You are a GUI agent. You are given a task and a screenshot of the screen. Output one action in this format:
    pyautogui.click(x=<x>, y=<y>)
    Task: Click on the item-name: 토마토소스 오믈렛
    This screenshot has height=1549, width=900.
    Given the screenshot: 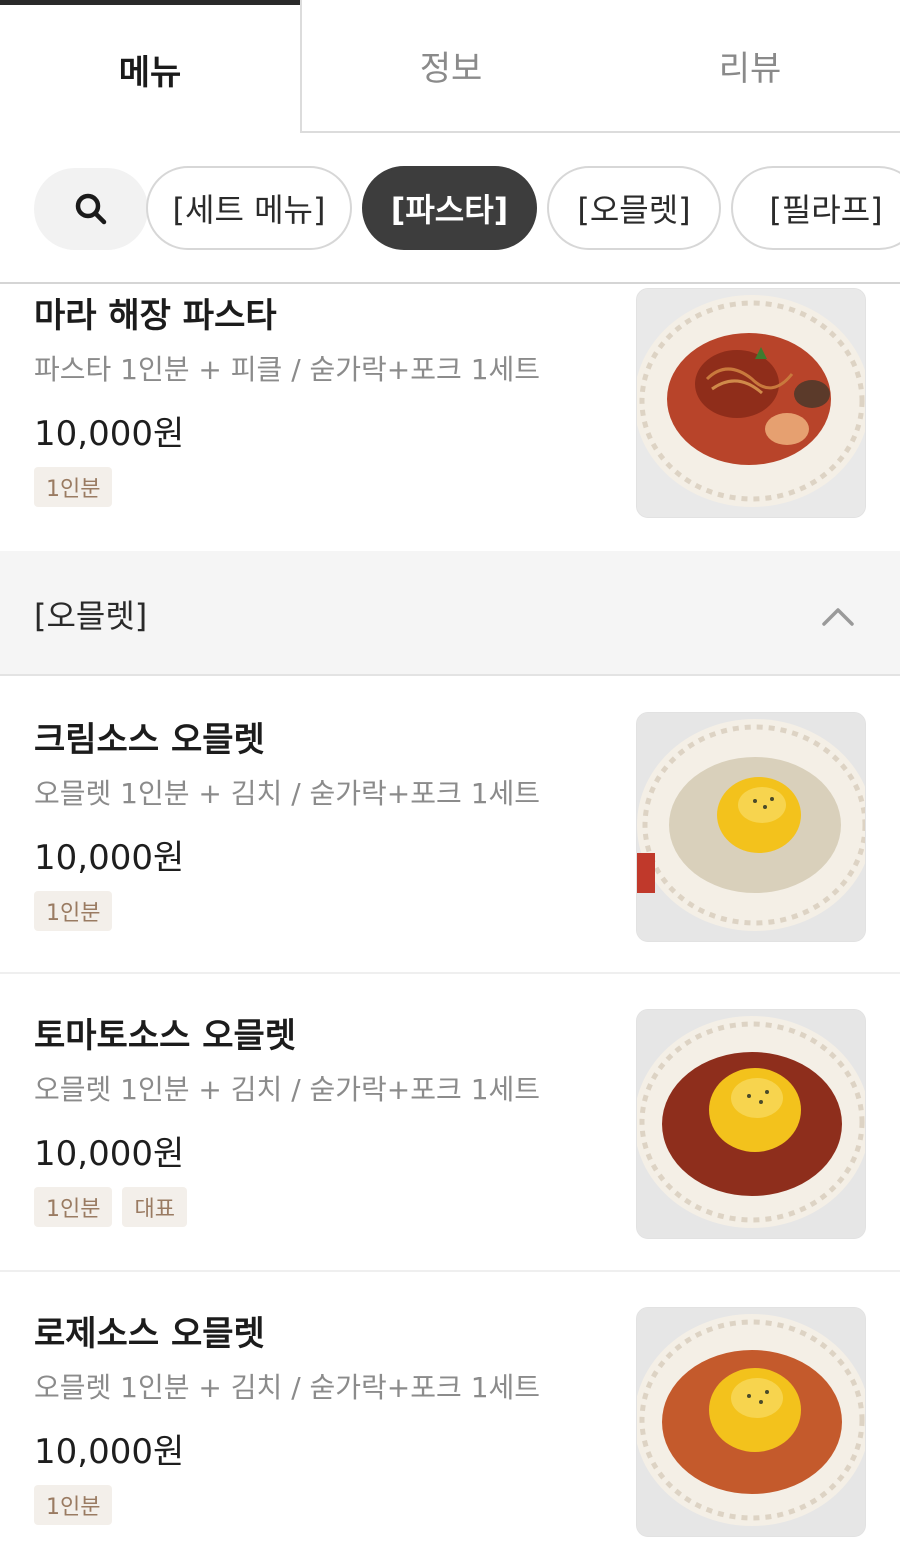 What is the action you would take?
    pyautogui.click(x=165, y=1036)
    